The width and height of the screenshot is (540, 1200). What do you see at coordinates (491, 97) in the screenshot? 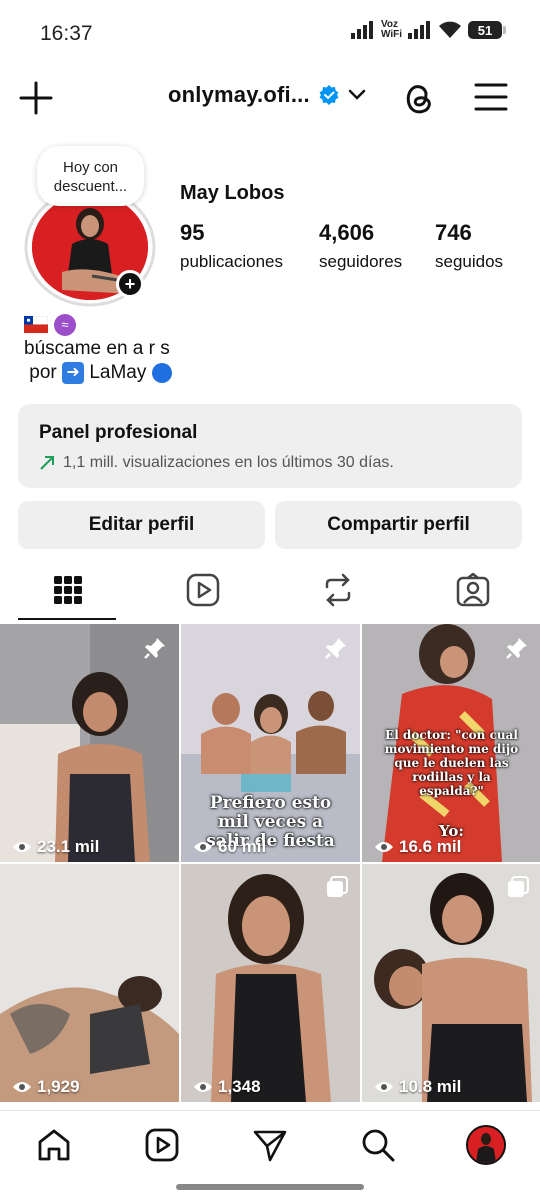
I see `menu-icon` at bounding box center [491, 97].